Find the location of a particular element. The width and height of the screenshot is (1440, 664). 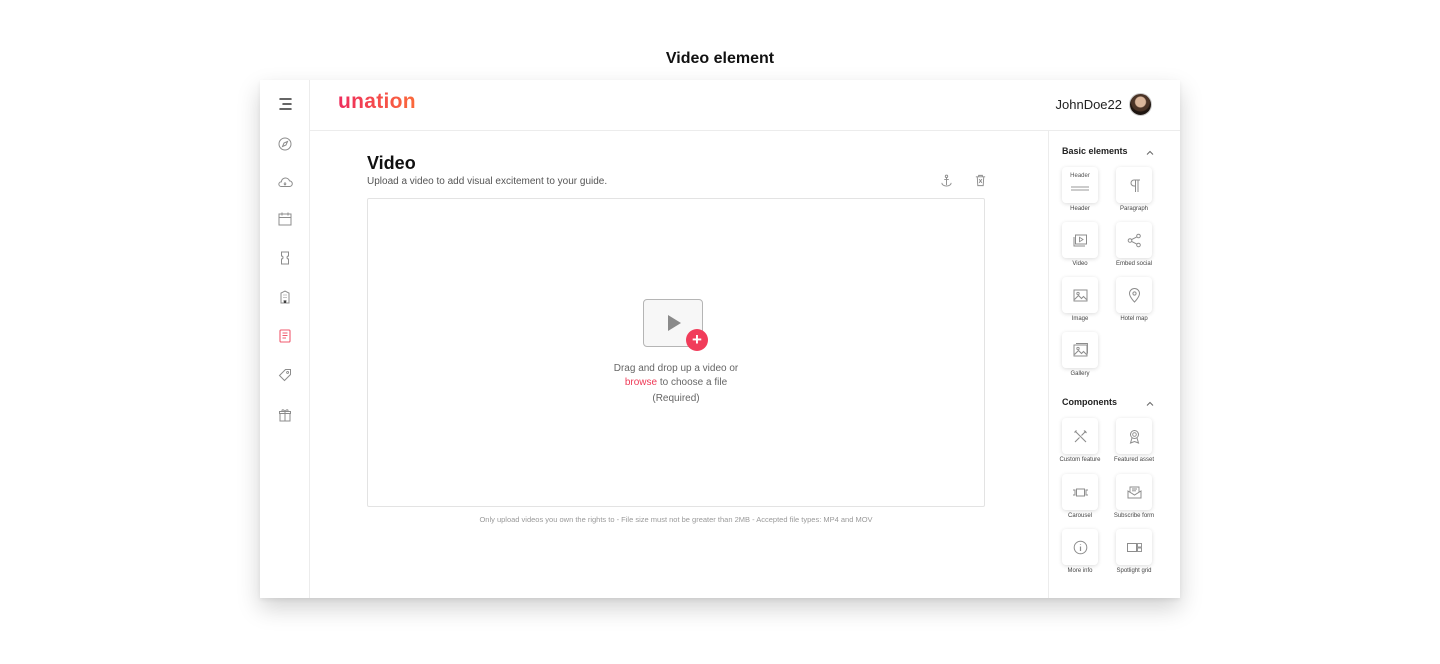

element-gallery: Gallery is located at coordinates (1080, 355).